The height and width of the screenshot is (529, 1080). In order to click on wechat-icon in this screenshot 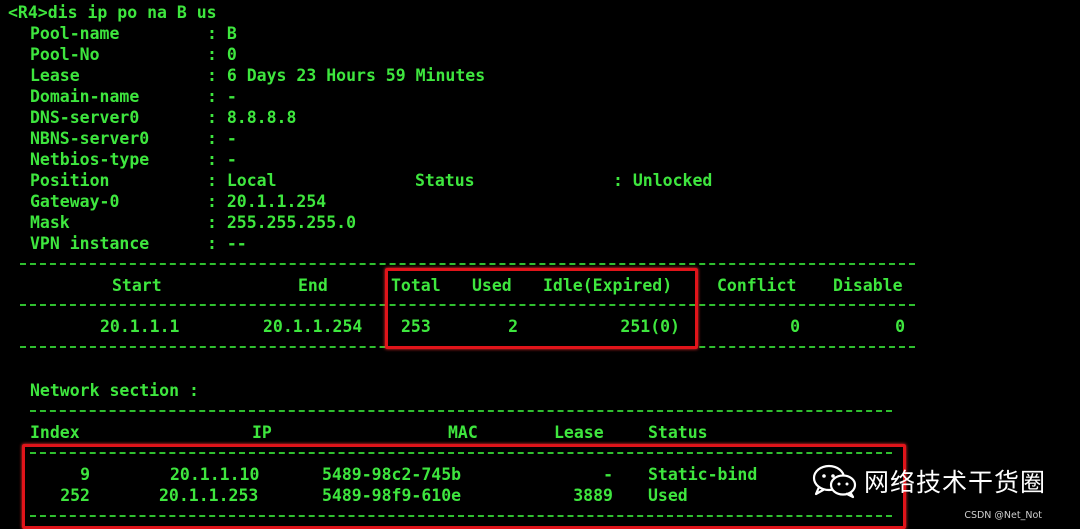, I will do `click(835, 481)`.